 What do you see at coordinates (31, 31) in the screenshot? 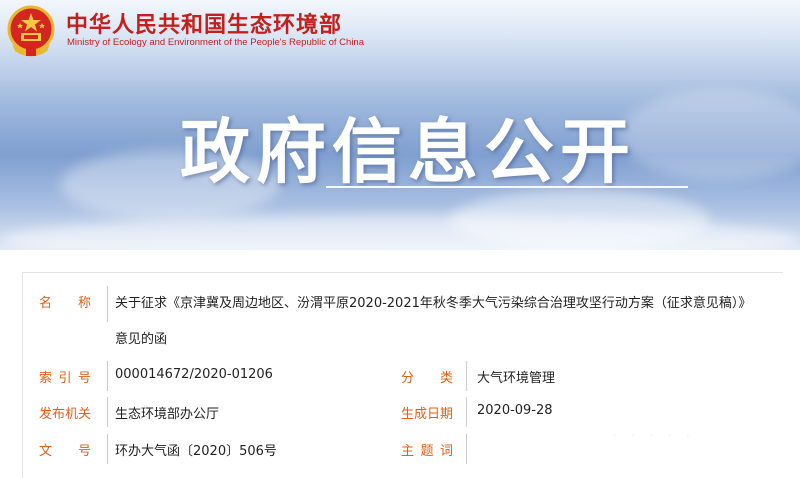
I see `national-emblem-icon` at bounding box center [31, 31].